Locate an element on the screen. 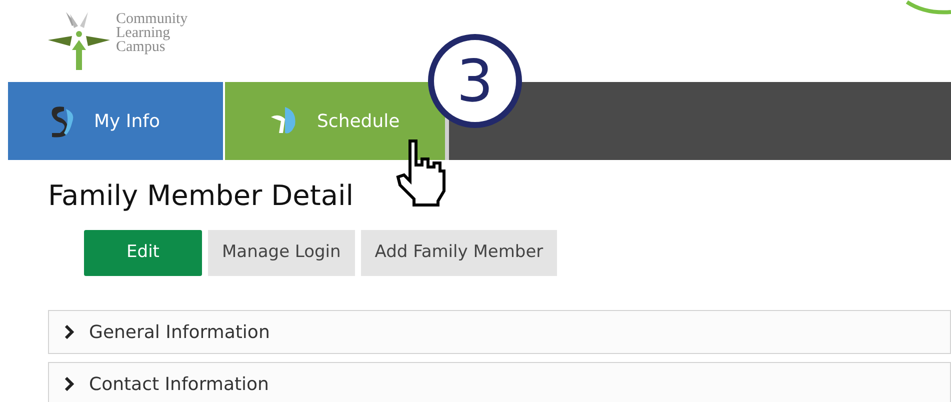  page-title: Family Member Detail is located at coordinates (201, 196).